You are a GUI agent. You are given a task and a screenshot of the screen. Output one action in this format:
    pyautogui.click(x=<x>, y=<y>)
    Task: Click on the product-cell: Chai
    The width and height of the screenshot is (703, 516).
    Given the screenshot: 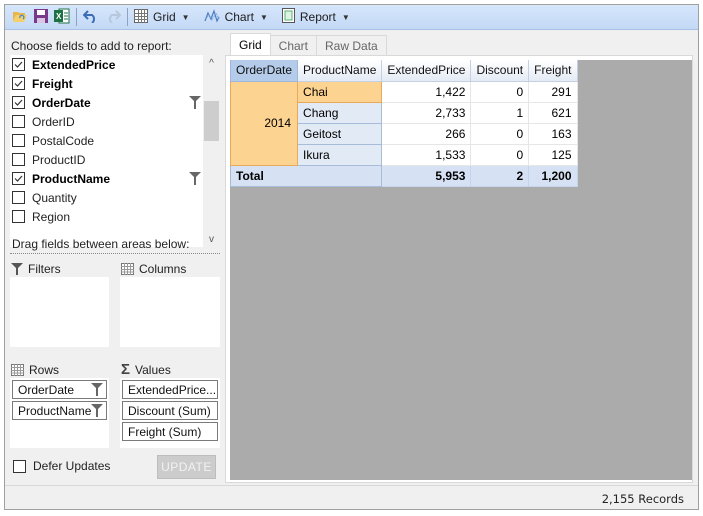 What is the action you would take?
    pyautogui.click(x=340, y=91)
    